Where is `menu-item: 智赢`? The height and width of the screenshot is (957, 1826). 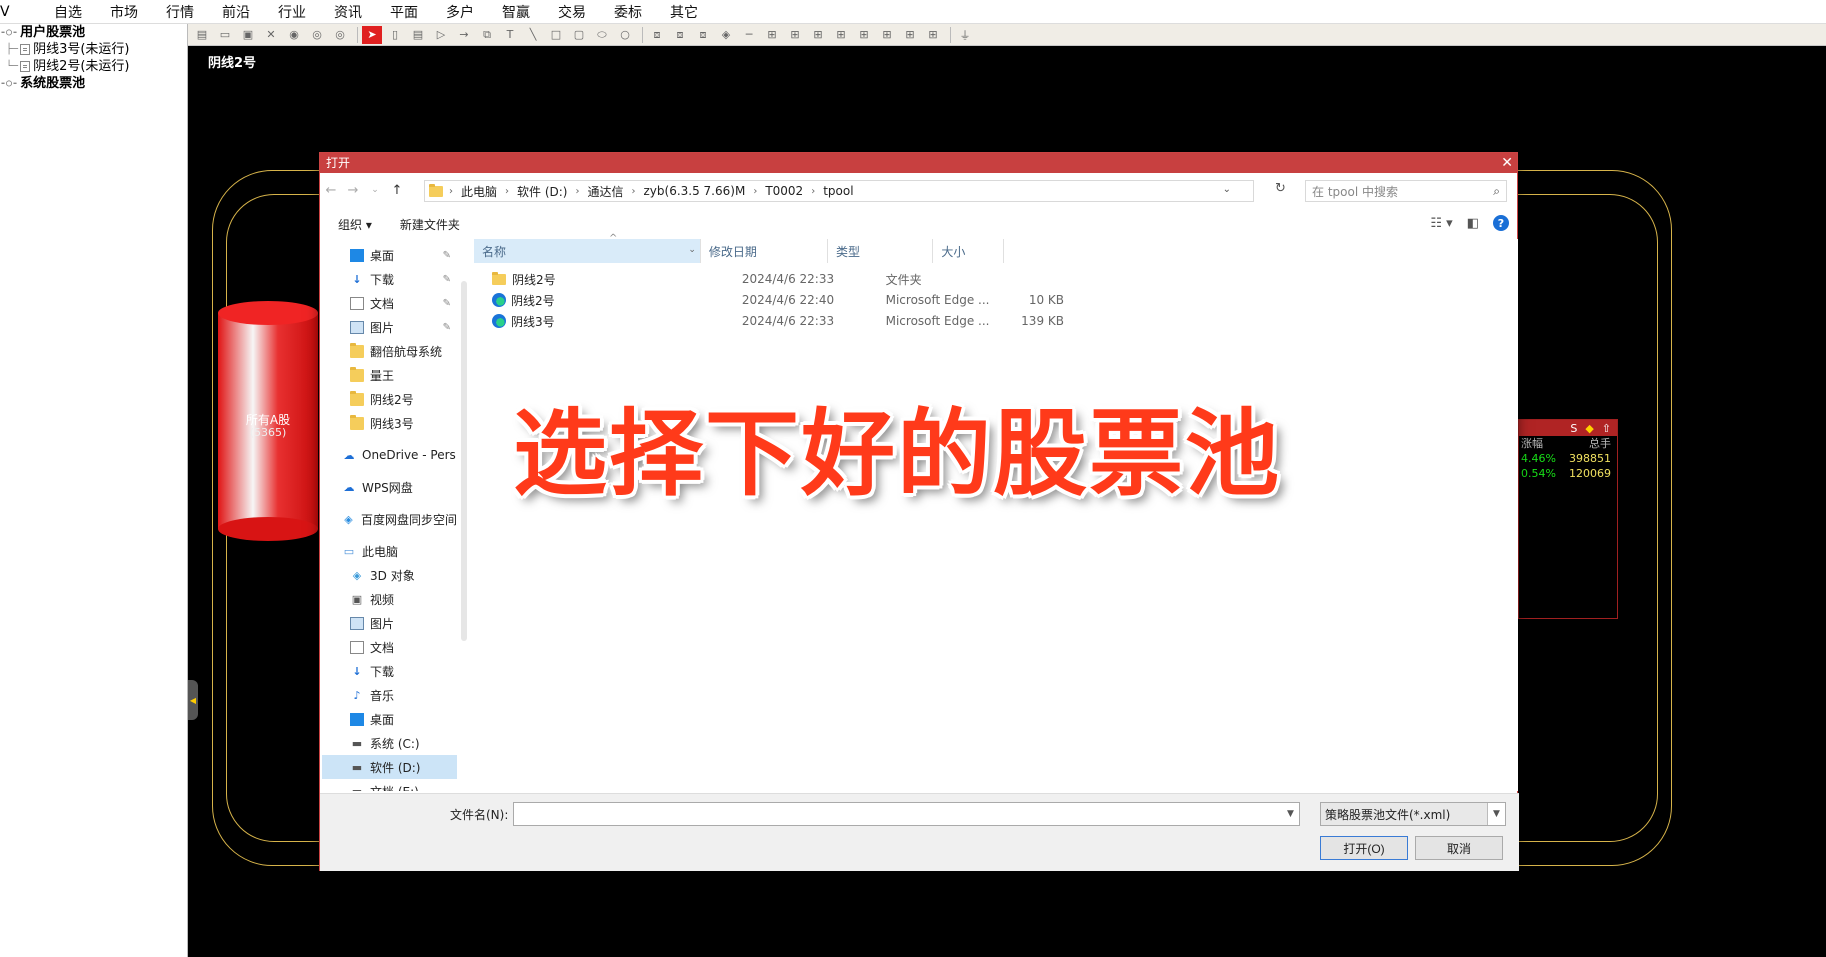
menu-item: 智赢 is located at coordinates (516, 12).